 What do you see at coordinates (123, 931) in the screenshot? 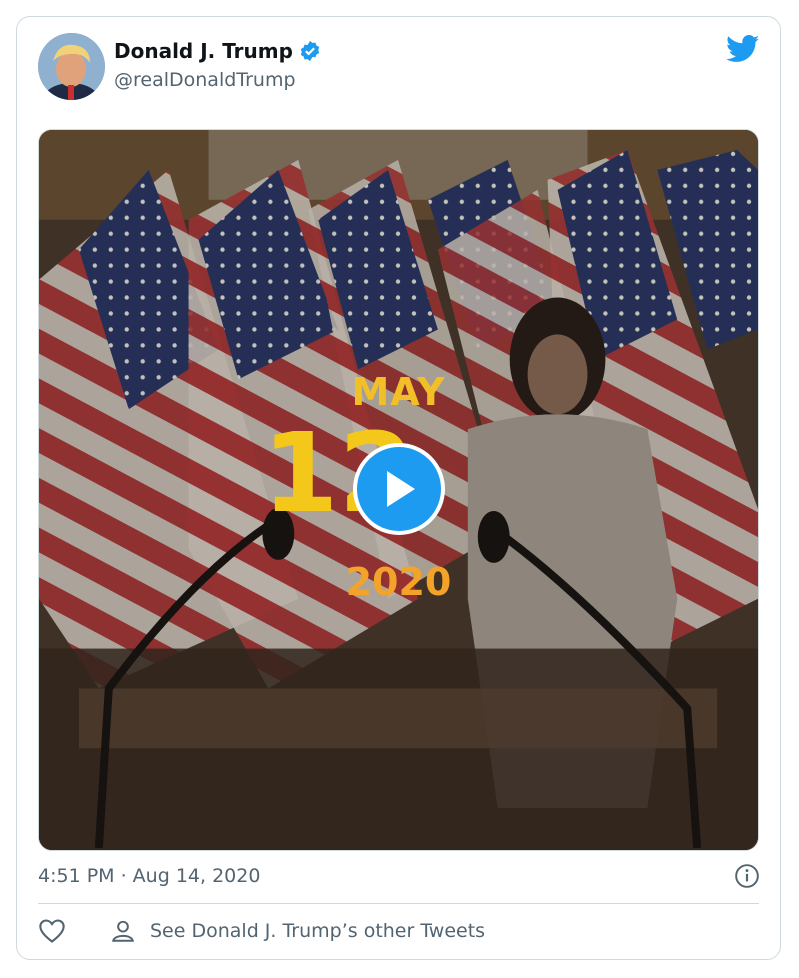
I see `person-icon` at bounding box center [123, 931].